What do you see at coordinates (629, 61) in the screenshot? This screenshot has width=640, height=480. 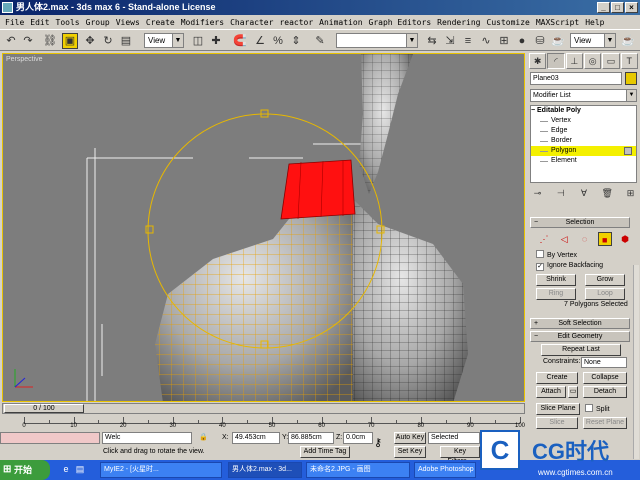 I see `utilities-tab-icon: T` at bounding box center [629, 61].